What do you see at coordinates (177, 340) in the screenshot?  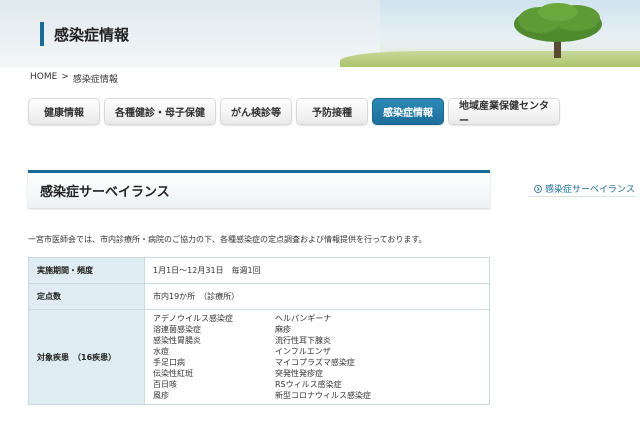 I see `disease-item: 感染性胃腸炎` at bounding box center [177, 340].